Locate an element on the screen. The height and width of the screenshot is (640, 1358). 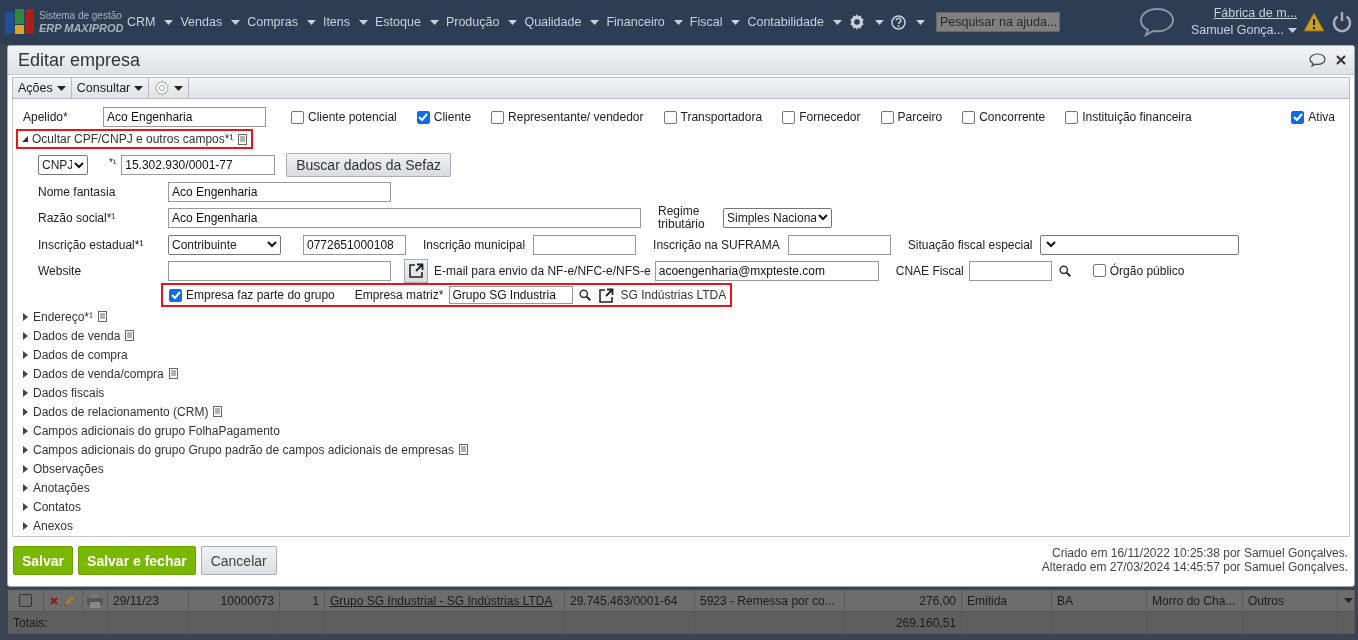
section-toggle: Endereço*¹ is located at coordinates (58, 316).